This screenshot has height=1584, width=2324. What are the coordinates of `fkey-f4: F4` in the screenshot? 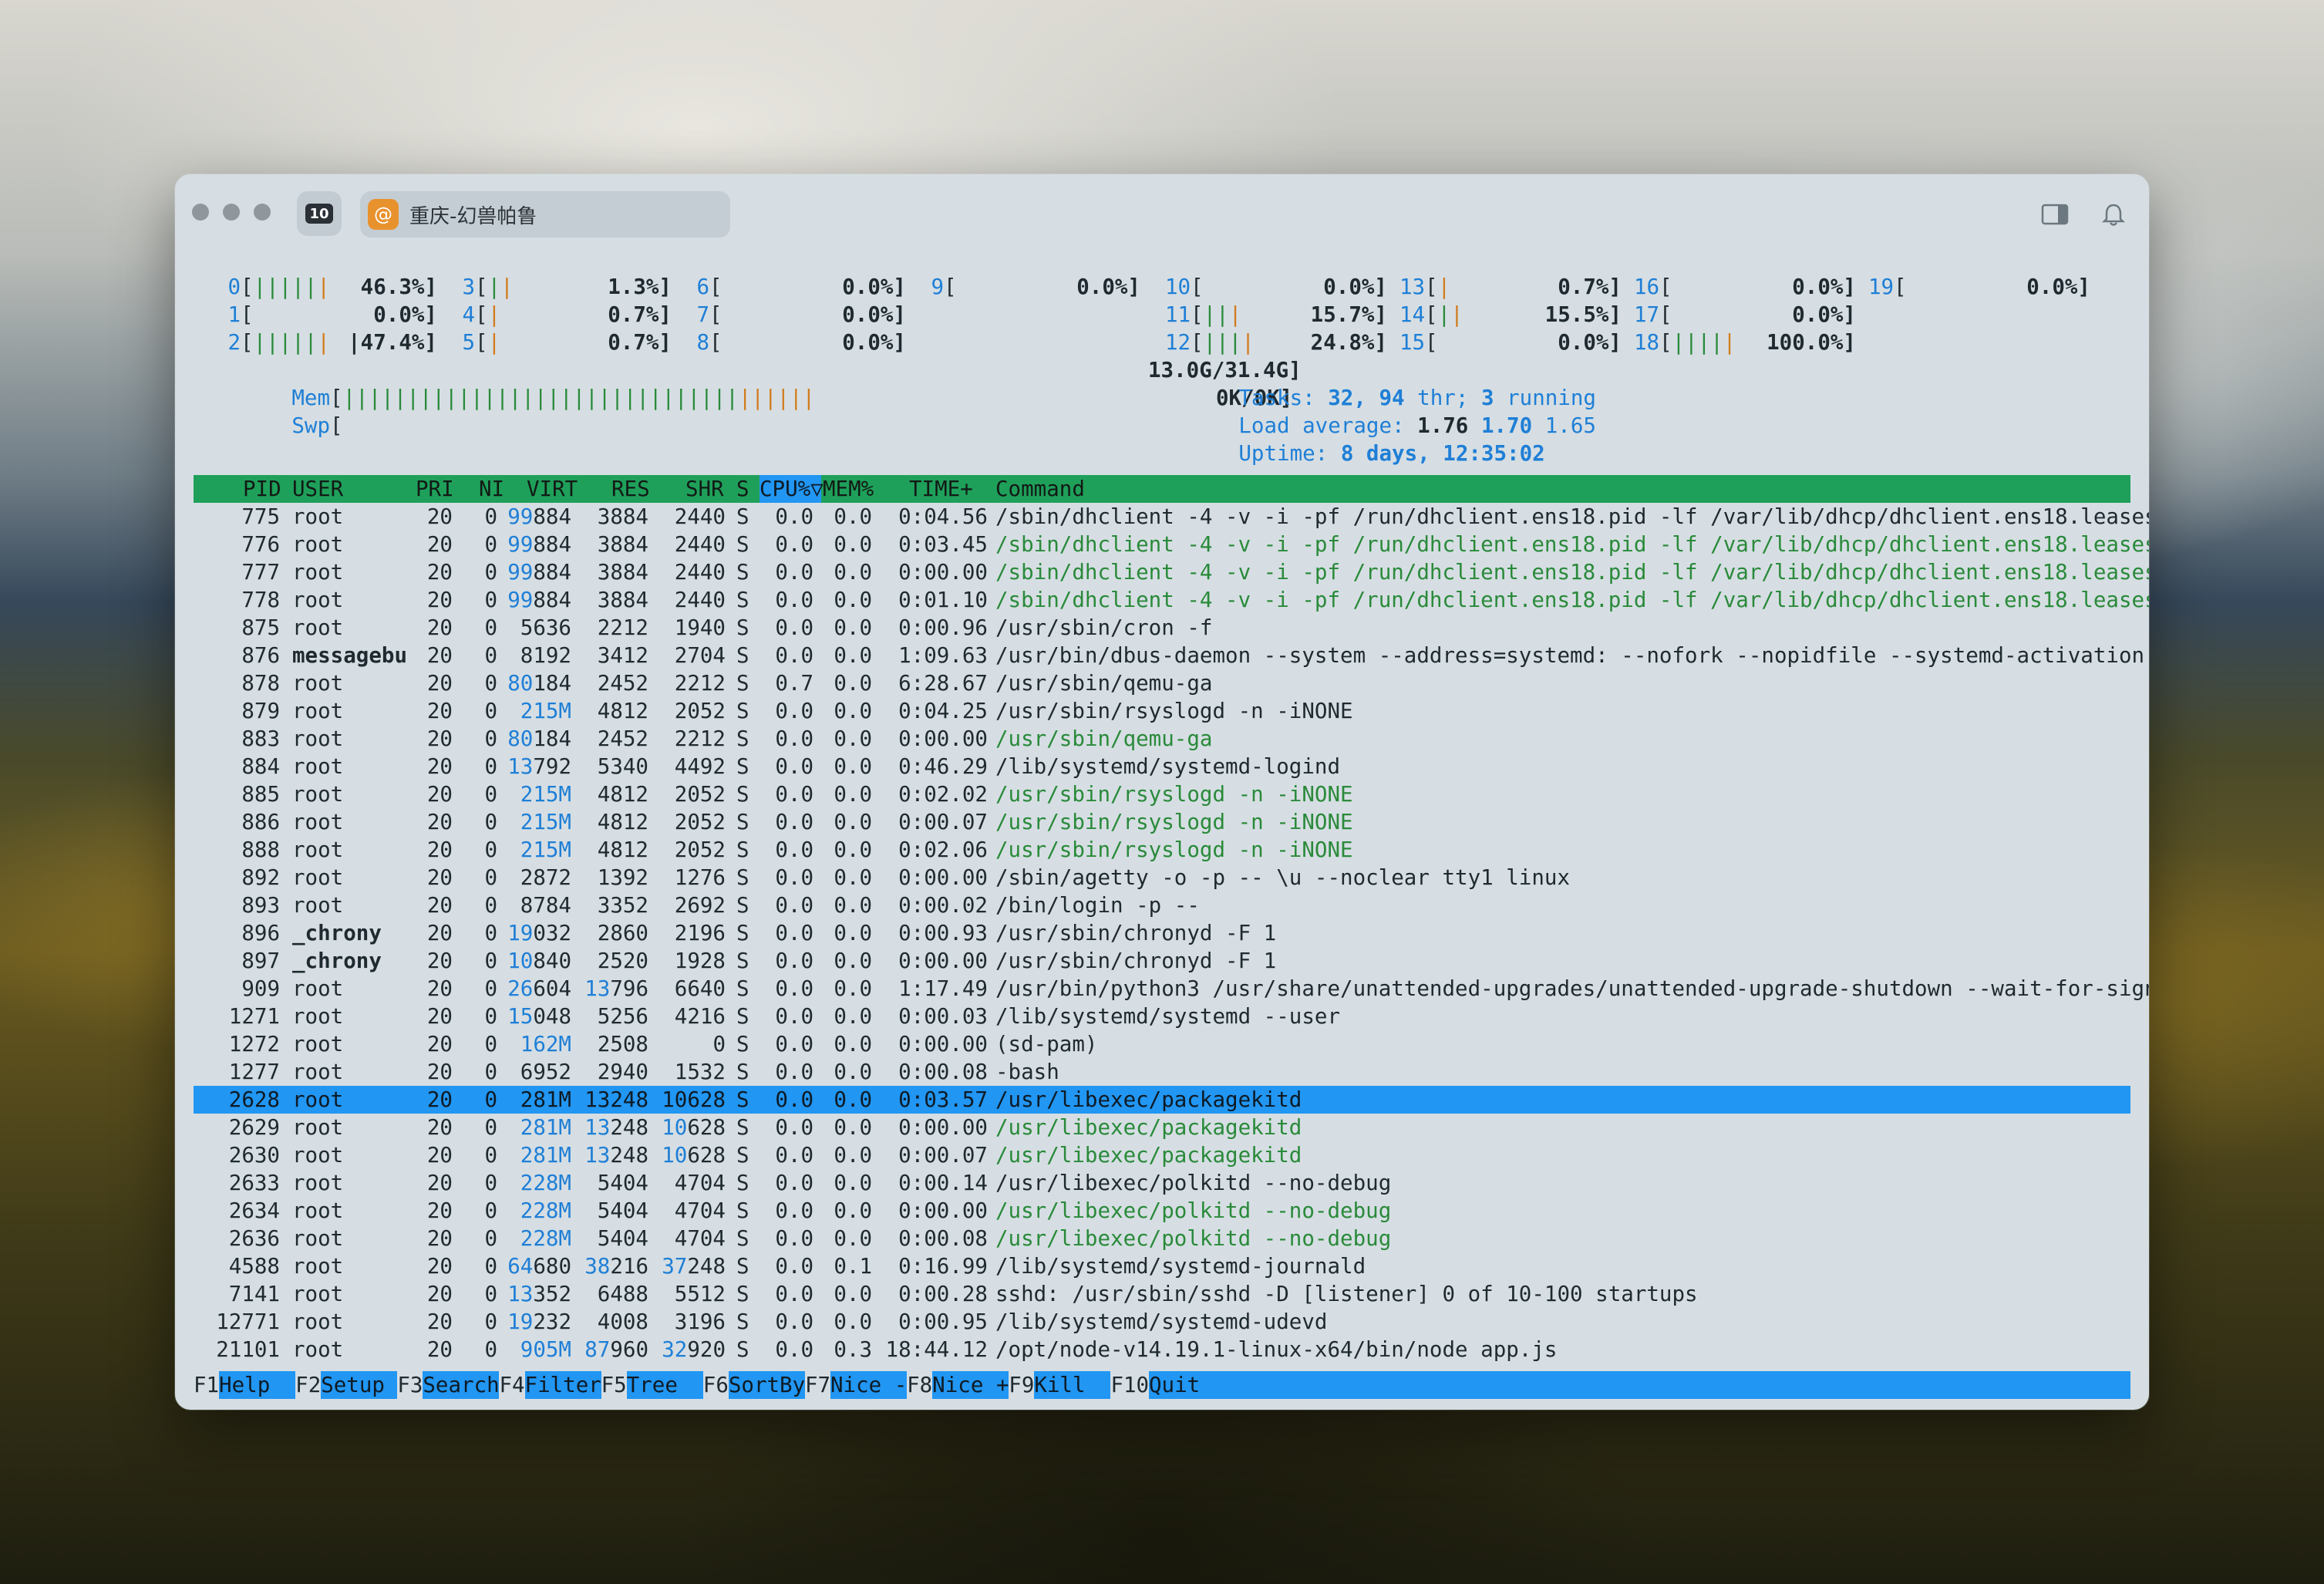 It's located at (512, 1385).